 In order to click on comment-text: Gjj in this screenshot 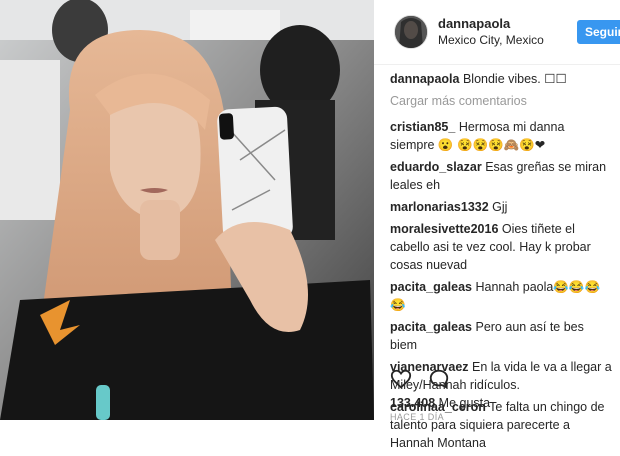, I will do `click(500, 207)`.